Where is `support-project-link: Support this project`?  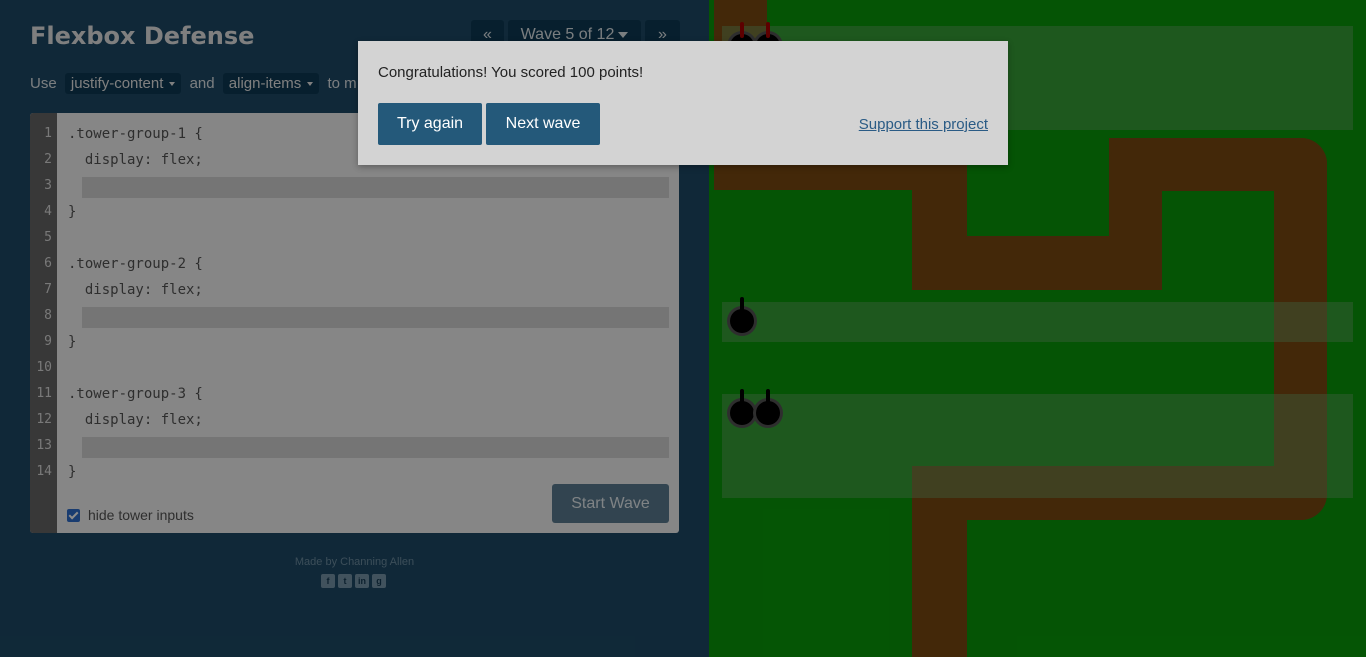
support-project-link: Support this project is located at coordinates (923, 124).